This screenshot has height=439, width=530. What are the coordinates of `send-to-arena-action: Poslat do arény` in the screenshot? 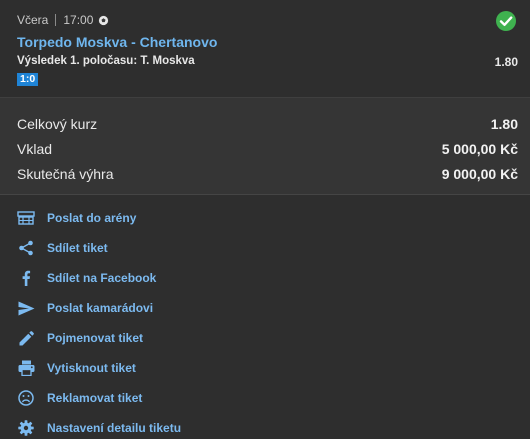 It's located at (76, 218).